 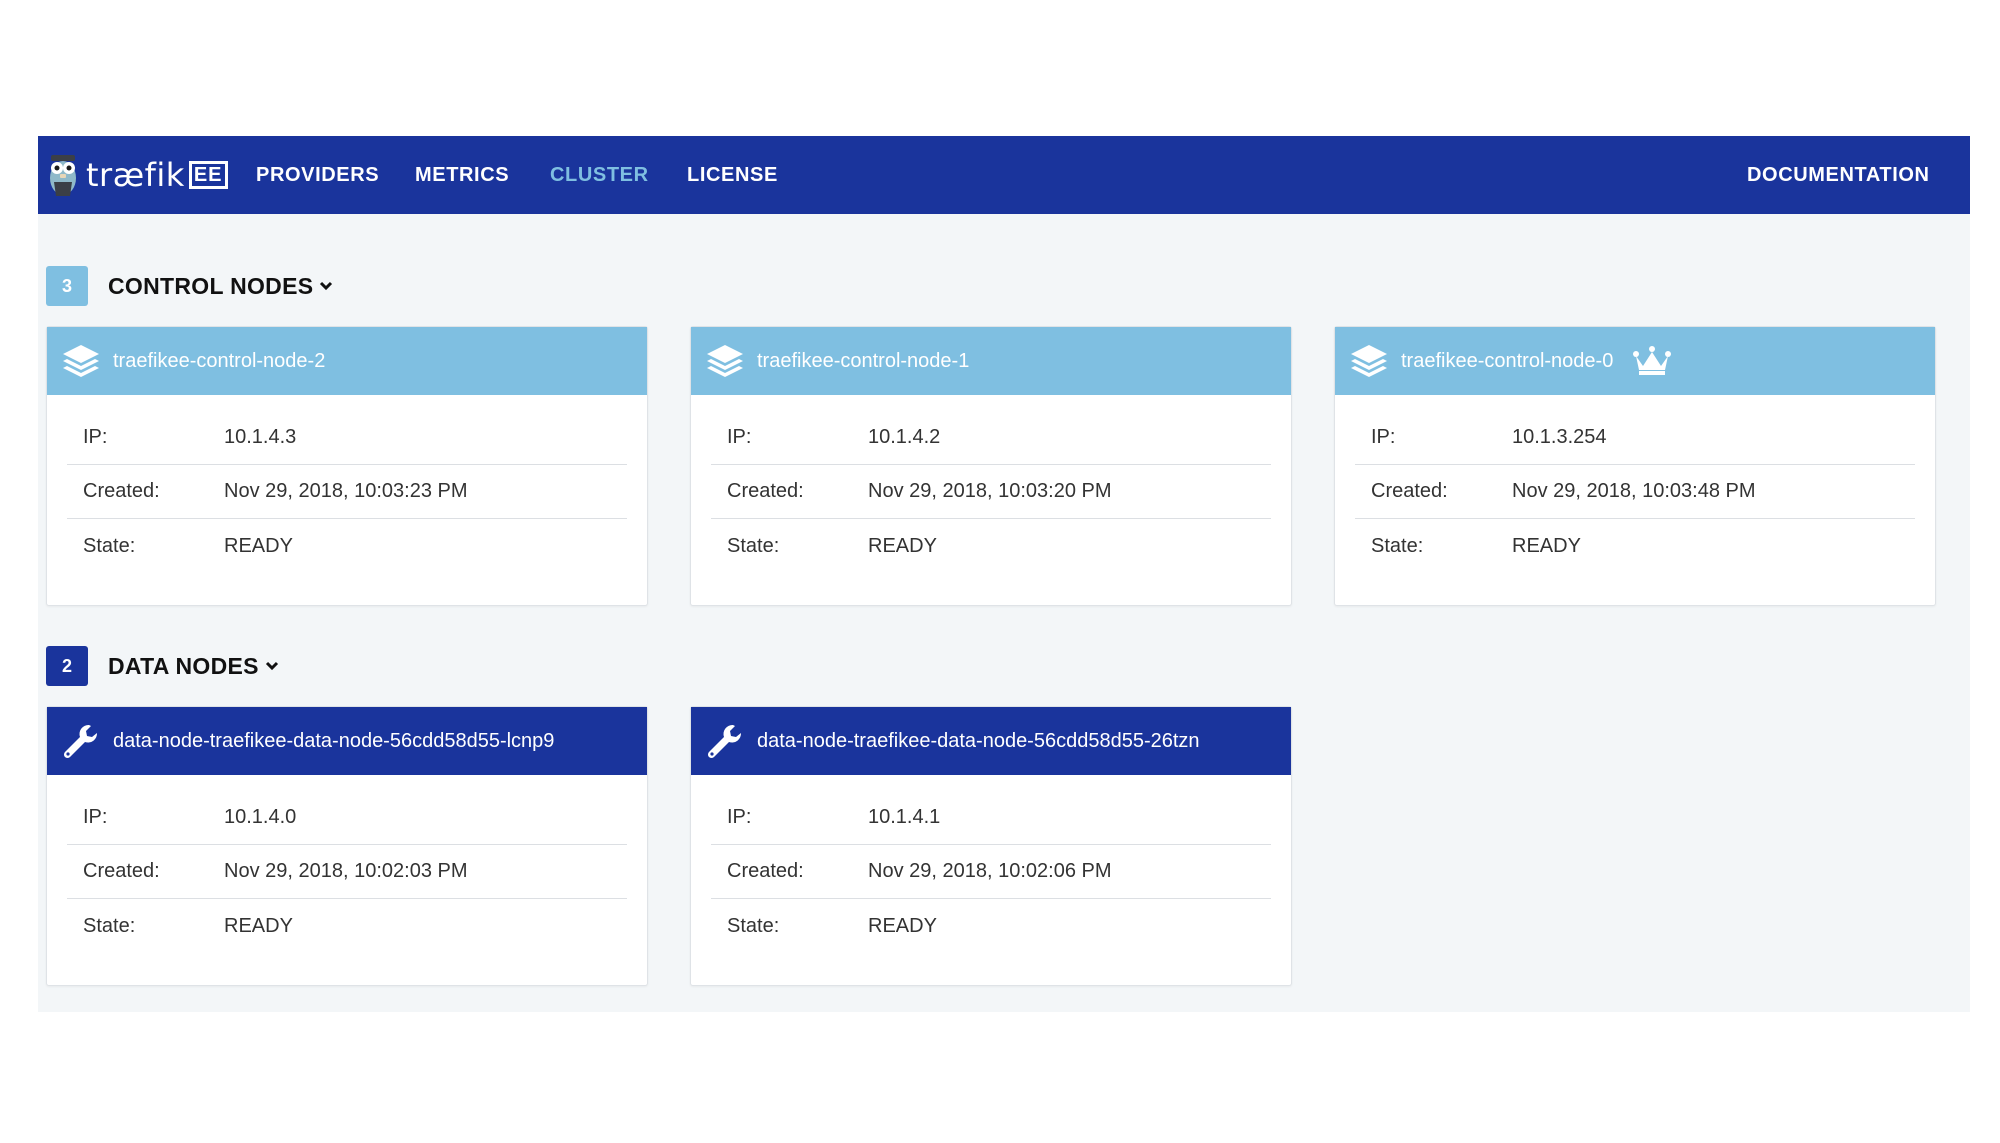 What do you see at coordinates (863, 360) in the screenshot?
I see `node-name: traefikee-control-node-1` at bounding box center [863, 360].